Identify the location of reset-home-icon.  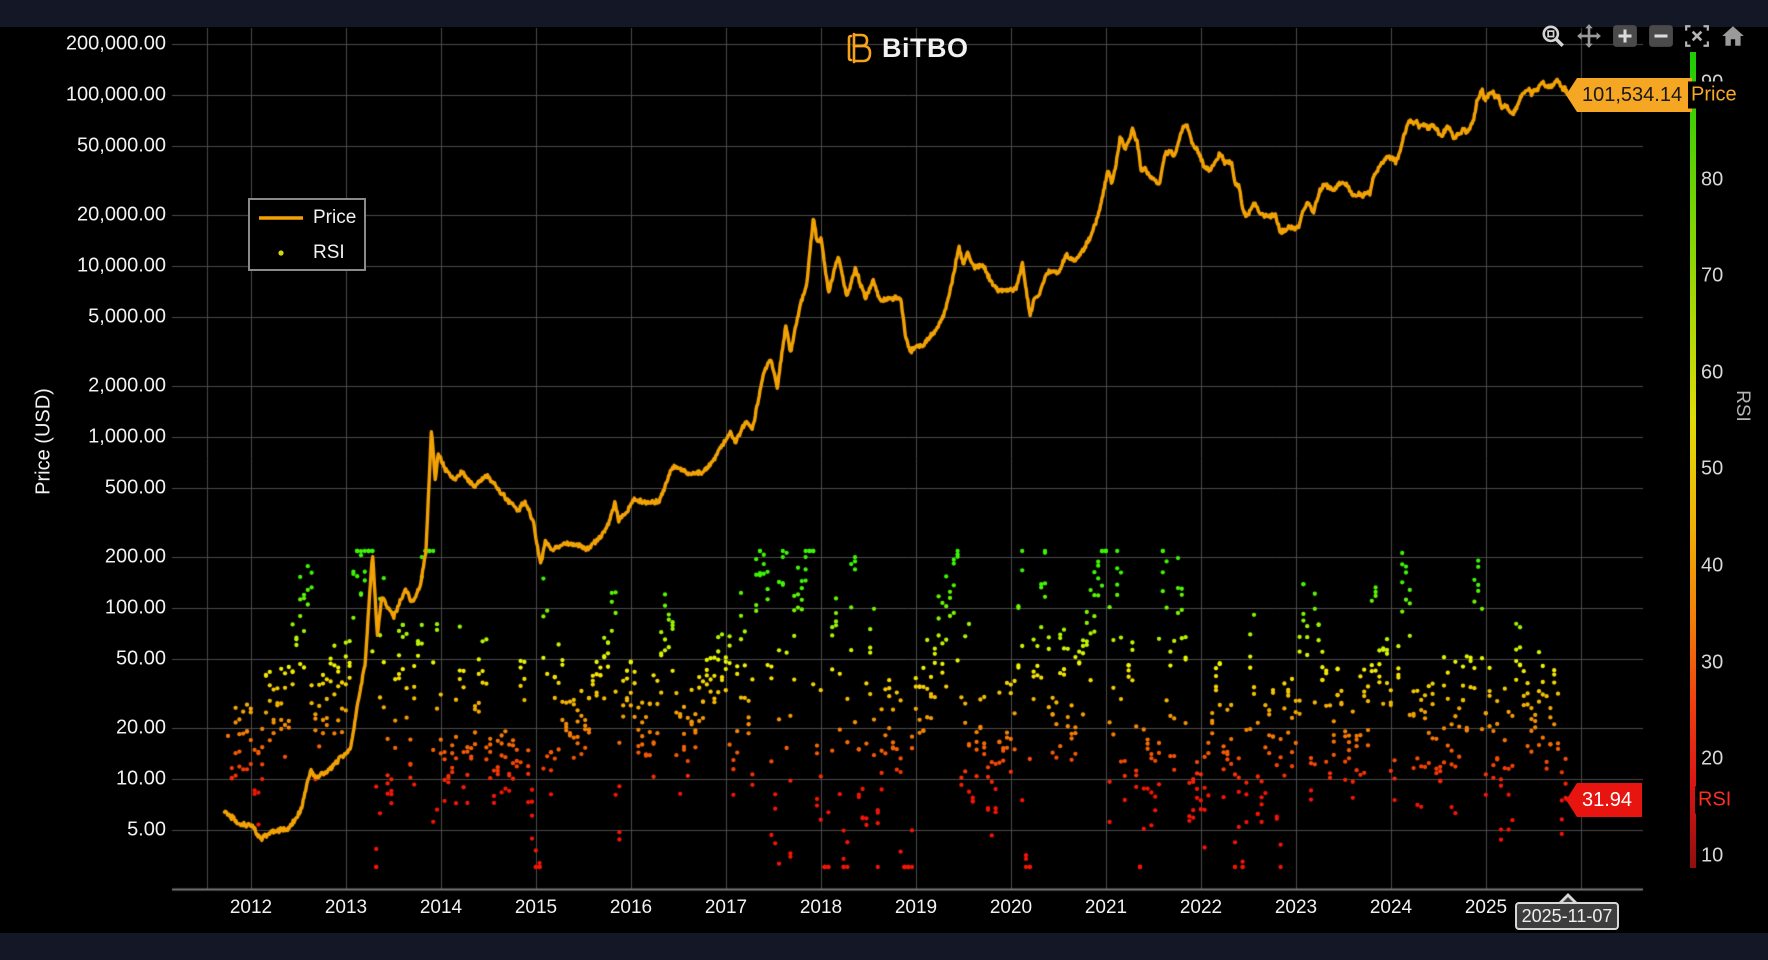
(1733, 38).